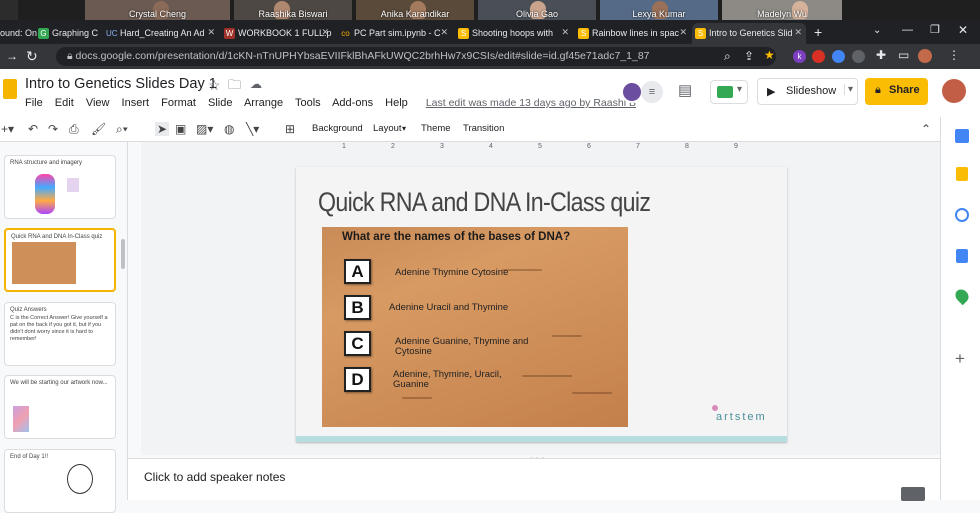  Describe the element at coordinates (727, 56) in the screenshot. I see `zoom-icon: ⌕` at that location.